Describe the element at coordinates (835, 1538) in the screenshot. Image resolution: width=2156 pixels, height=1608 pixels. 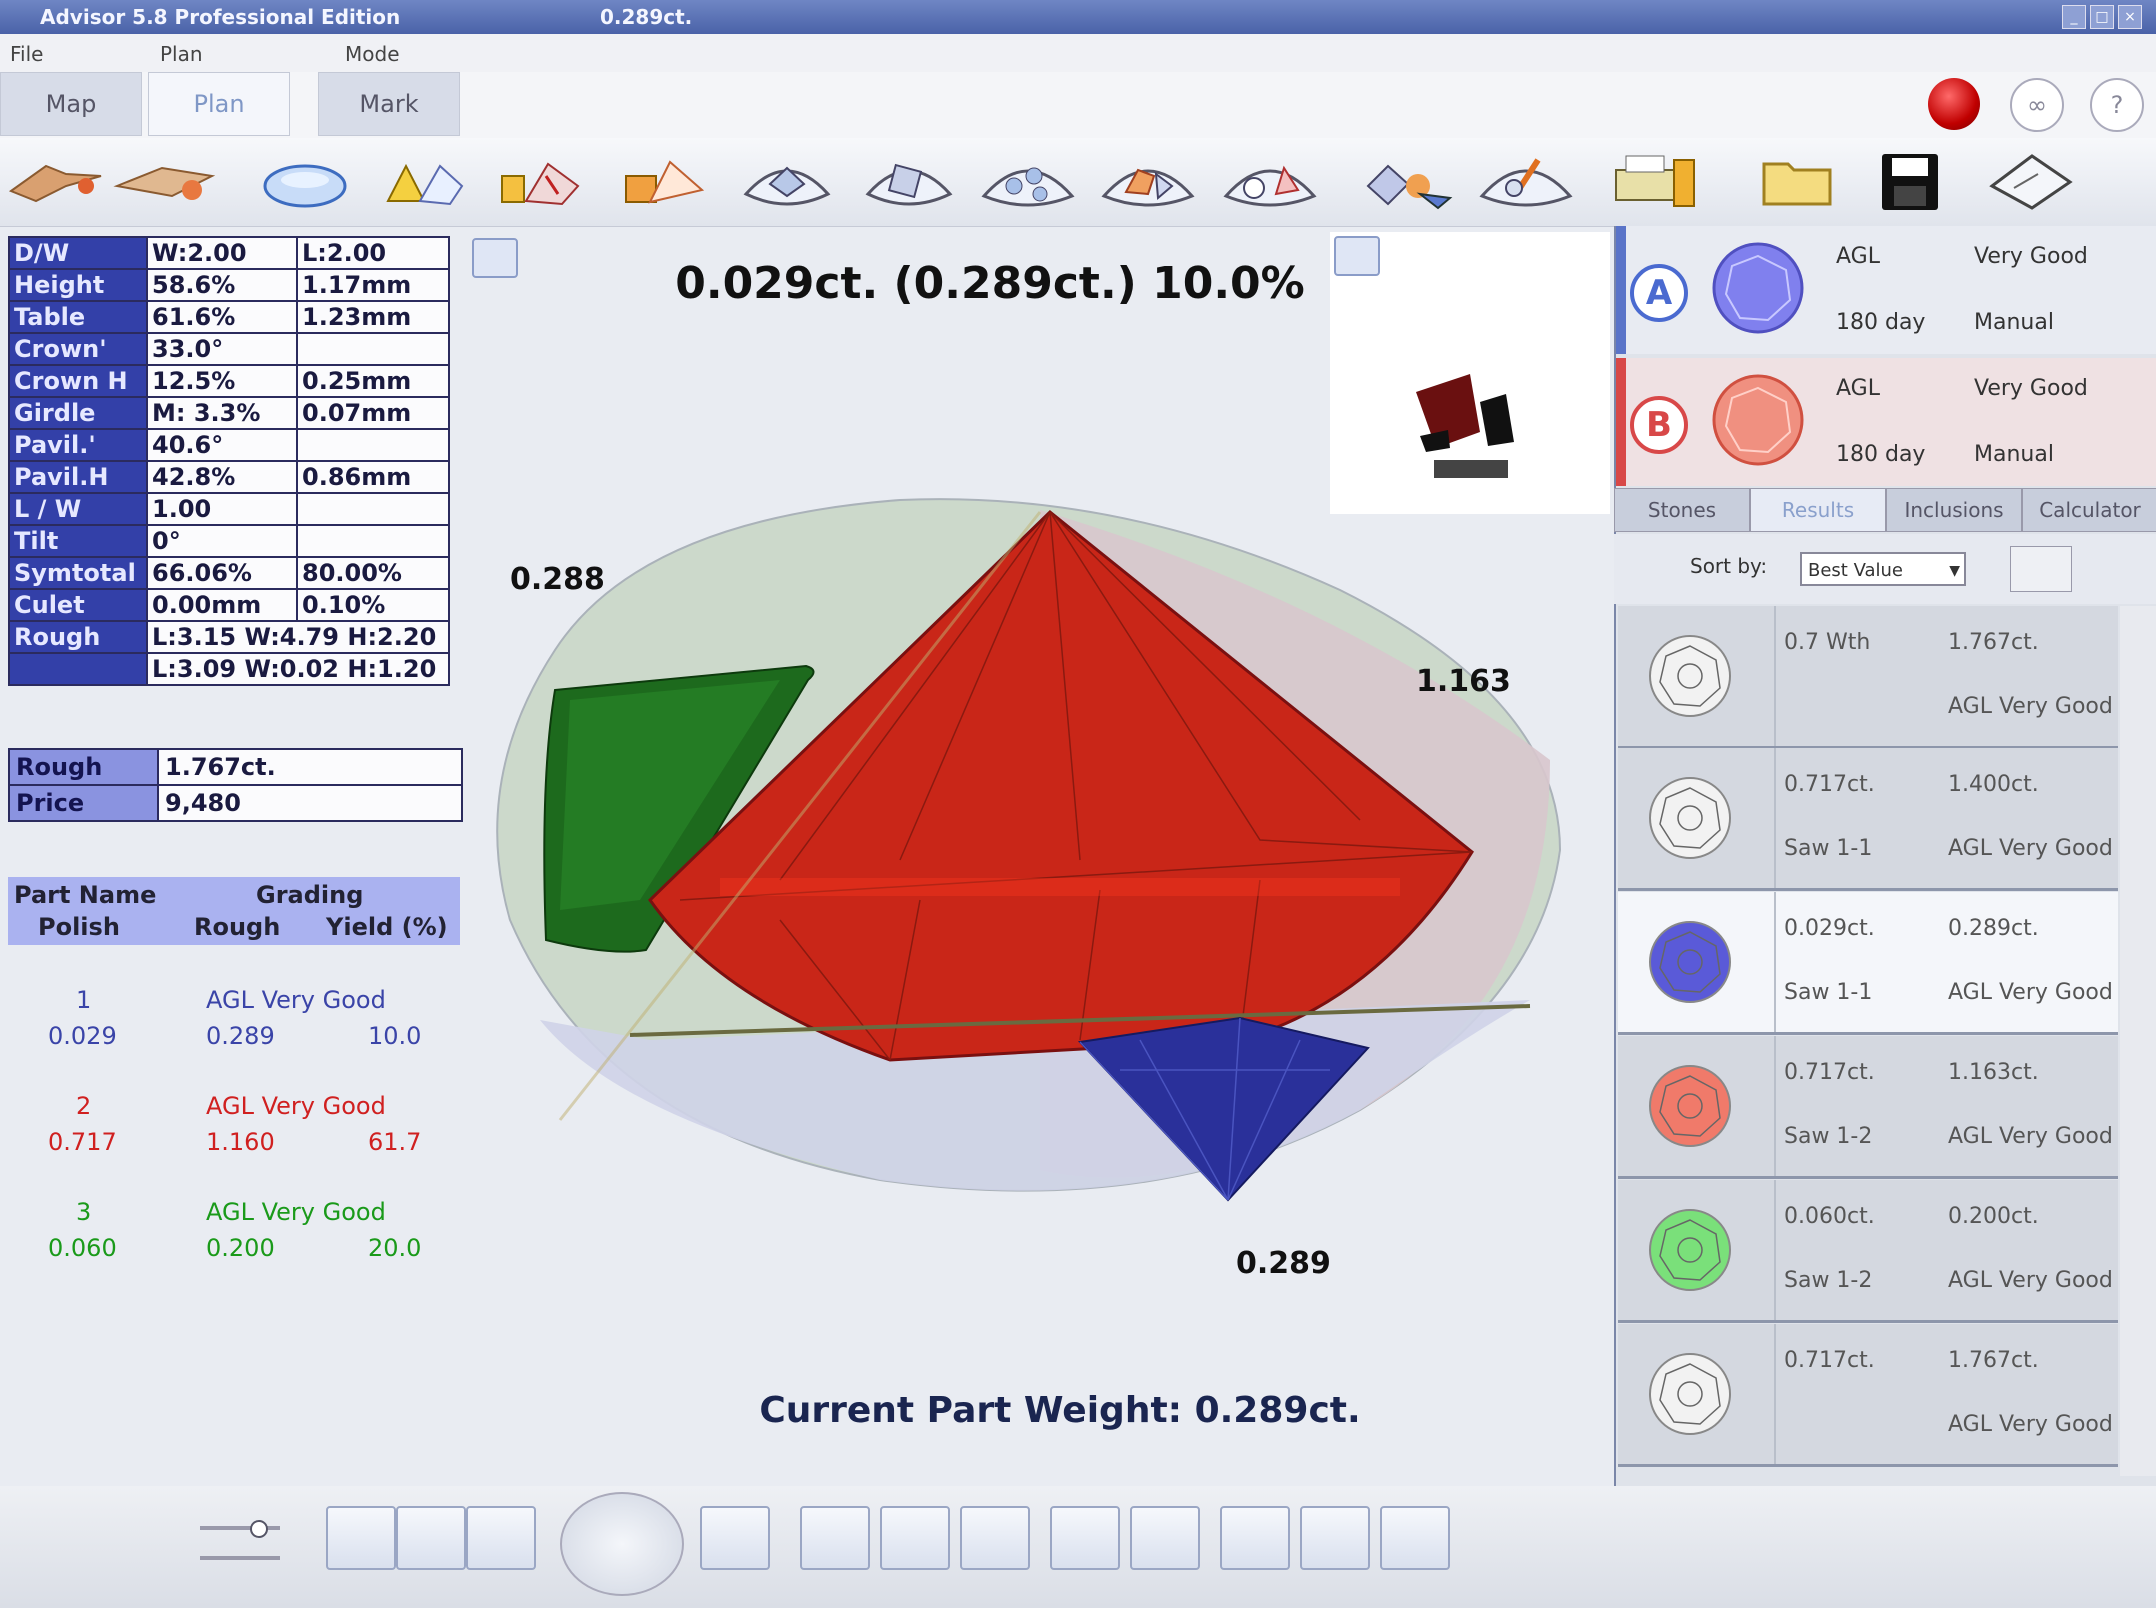
I see `circle-outline-icon` at that location.